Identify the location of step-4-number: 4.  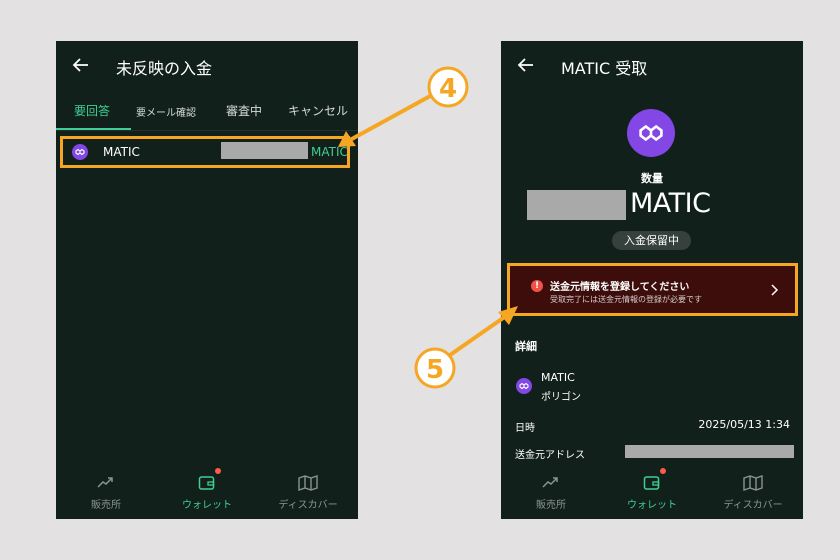
(448, 89).